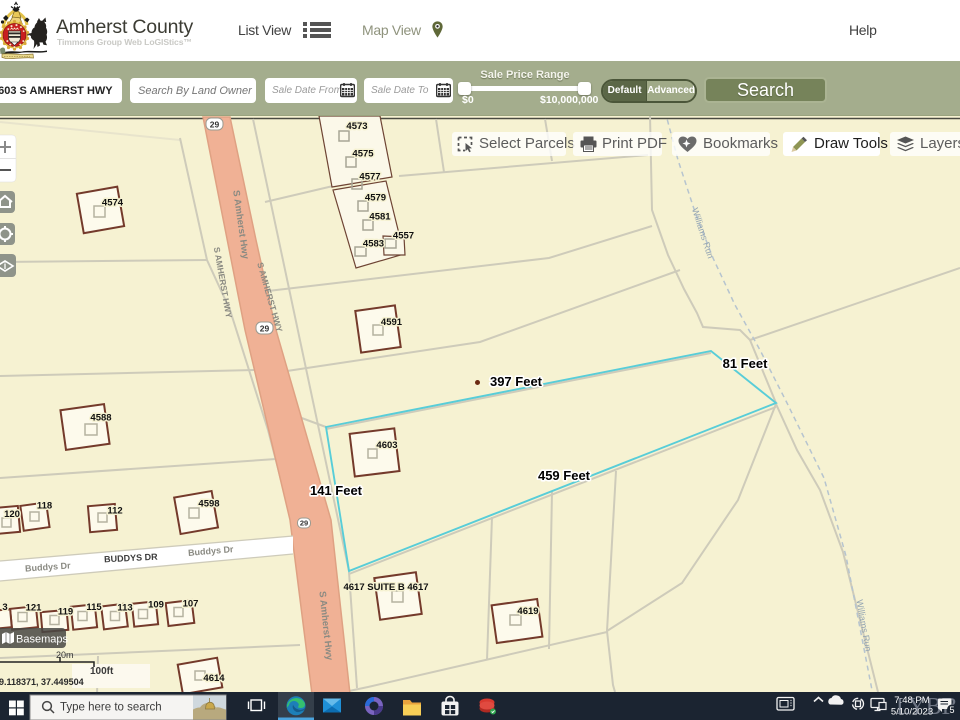 The width and height of the screenshot is (960, 720). Describe the element at coordinates (5, 266) in the screenshot. I see `svg-text: i` at that location.